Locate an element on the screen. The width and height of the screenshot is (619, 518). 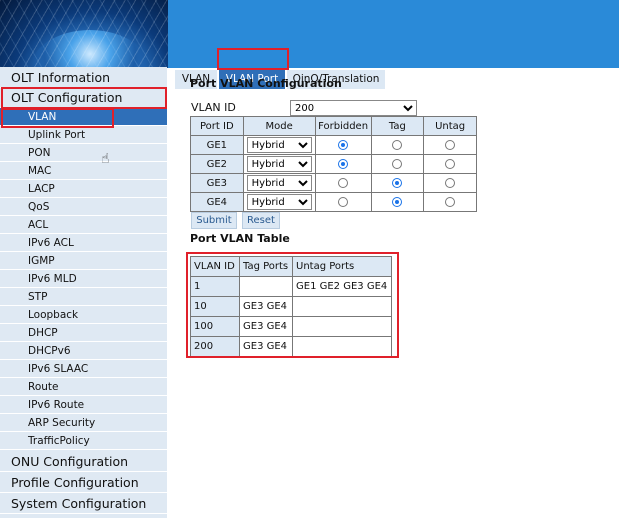
sidebar-item-olt-information: OLT Information is located at coordinates (83, 78).